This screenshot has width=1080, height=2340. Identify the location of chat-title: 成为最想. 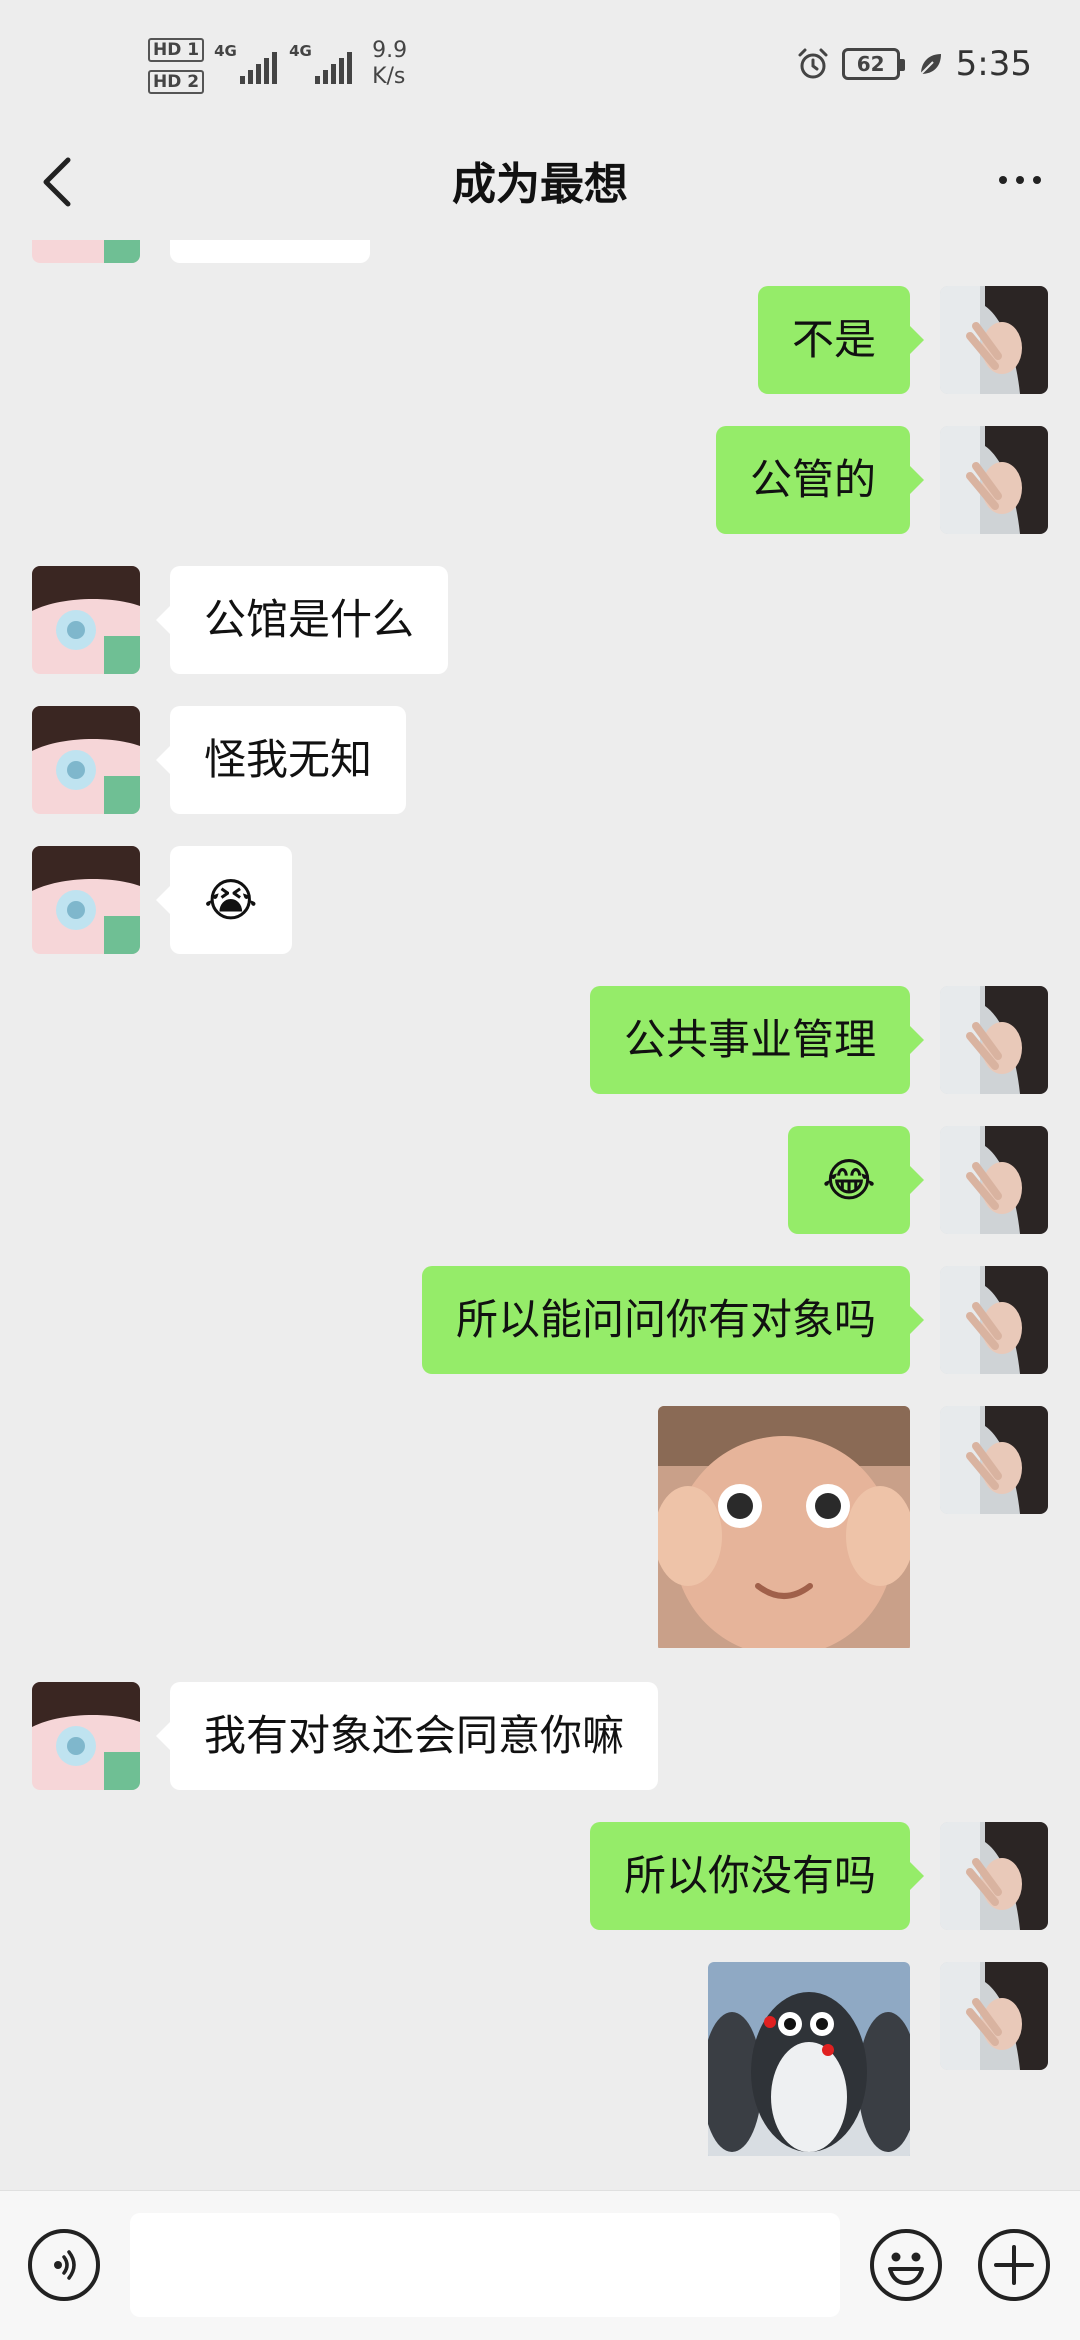
(540, 184).